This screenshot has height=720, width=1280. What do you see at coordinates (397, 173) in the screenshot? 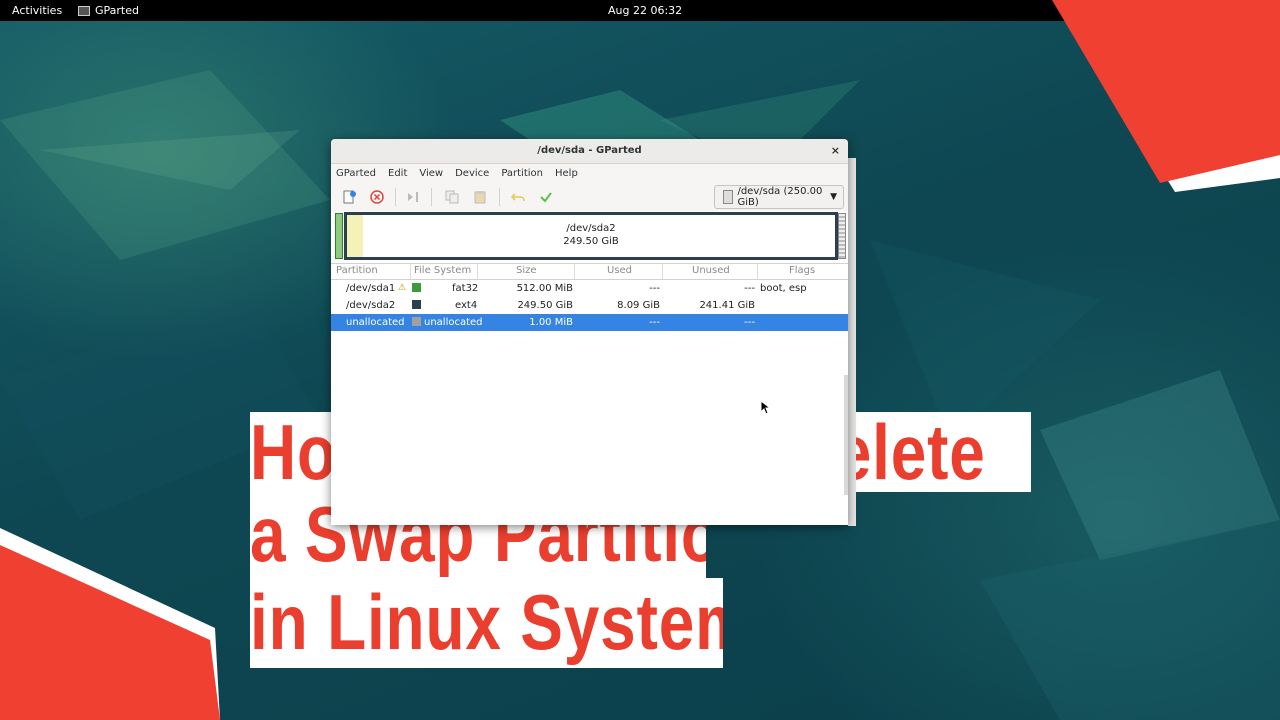
I see `menu-edit: Edit` at bounding box center [397, 173].